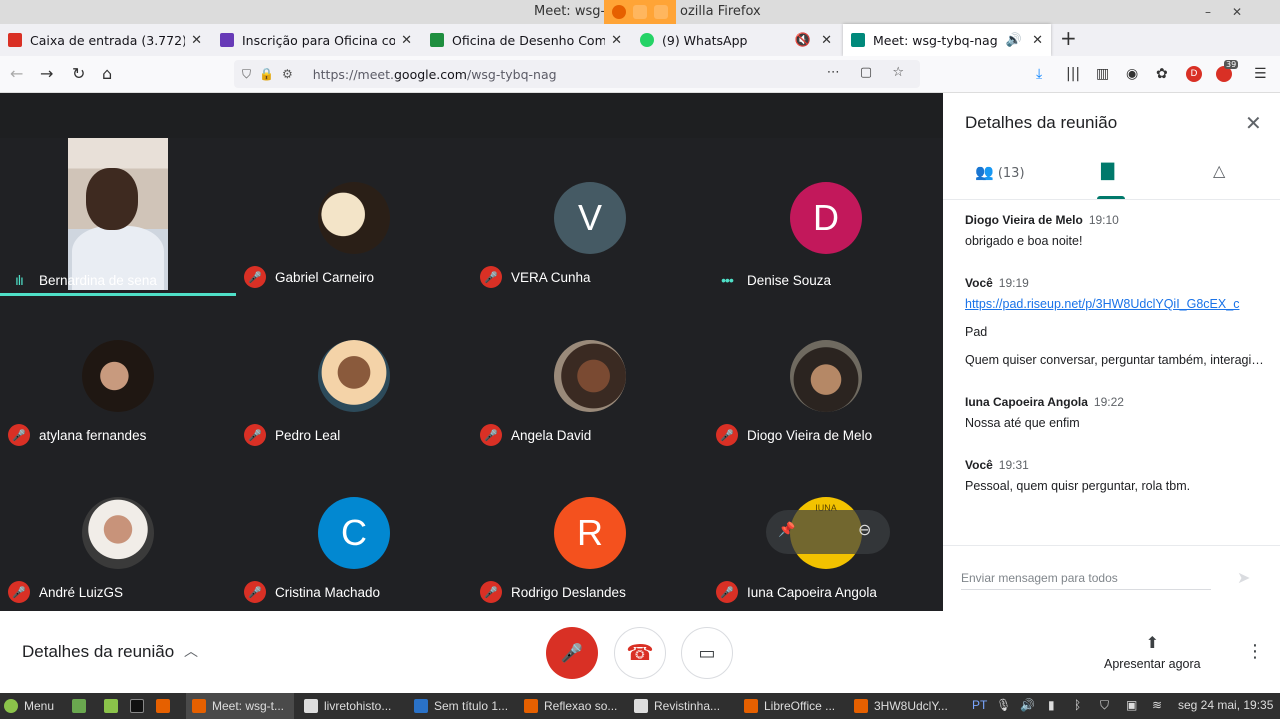  Describe the element at coordinates (535, 435) in the screenshot. I see `participant-name-row: 🎤 Angela David` at that location.